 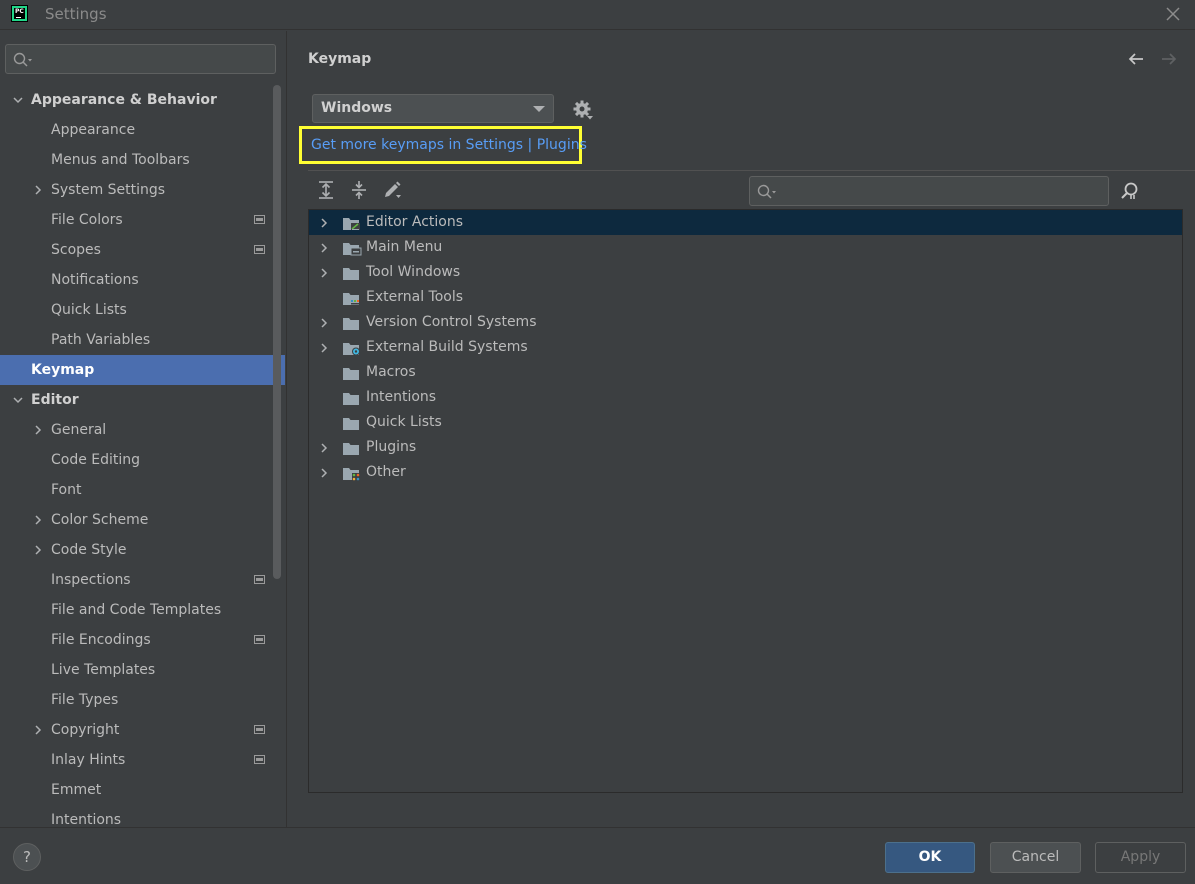 What do you see at coordinates (142, 160) in the screenshot?
I see `sidebar-item-menus-toolbars: Menus and Toolbars` at bounding box center [142, 160].